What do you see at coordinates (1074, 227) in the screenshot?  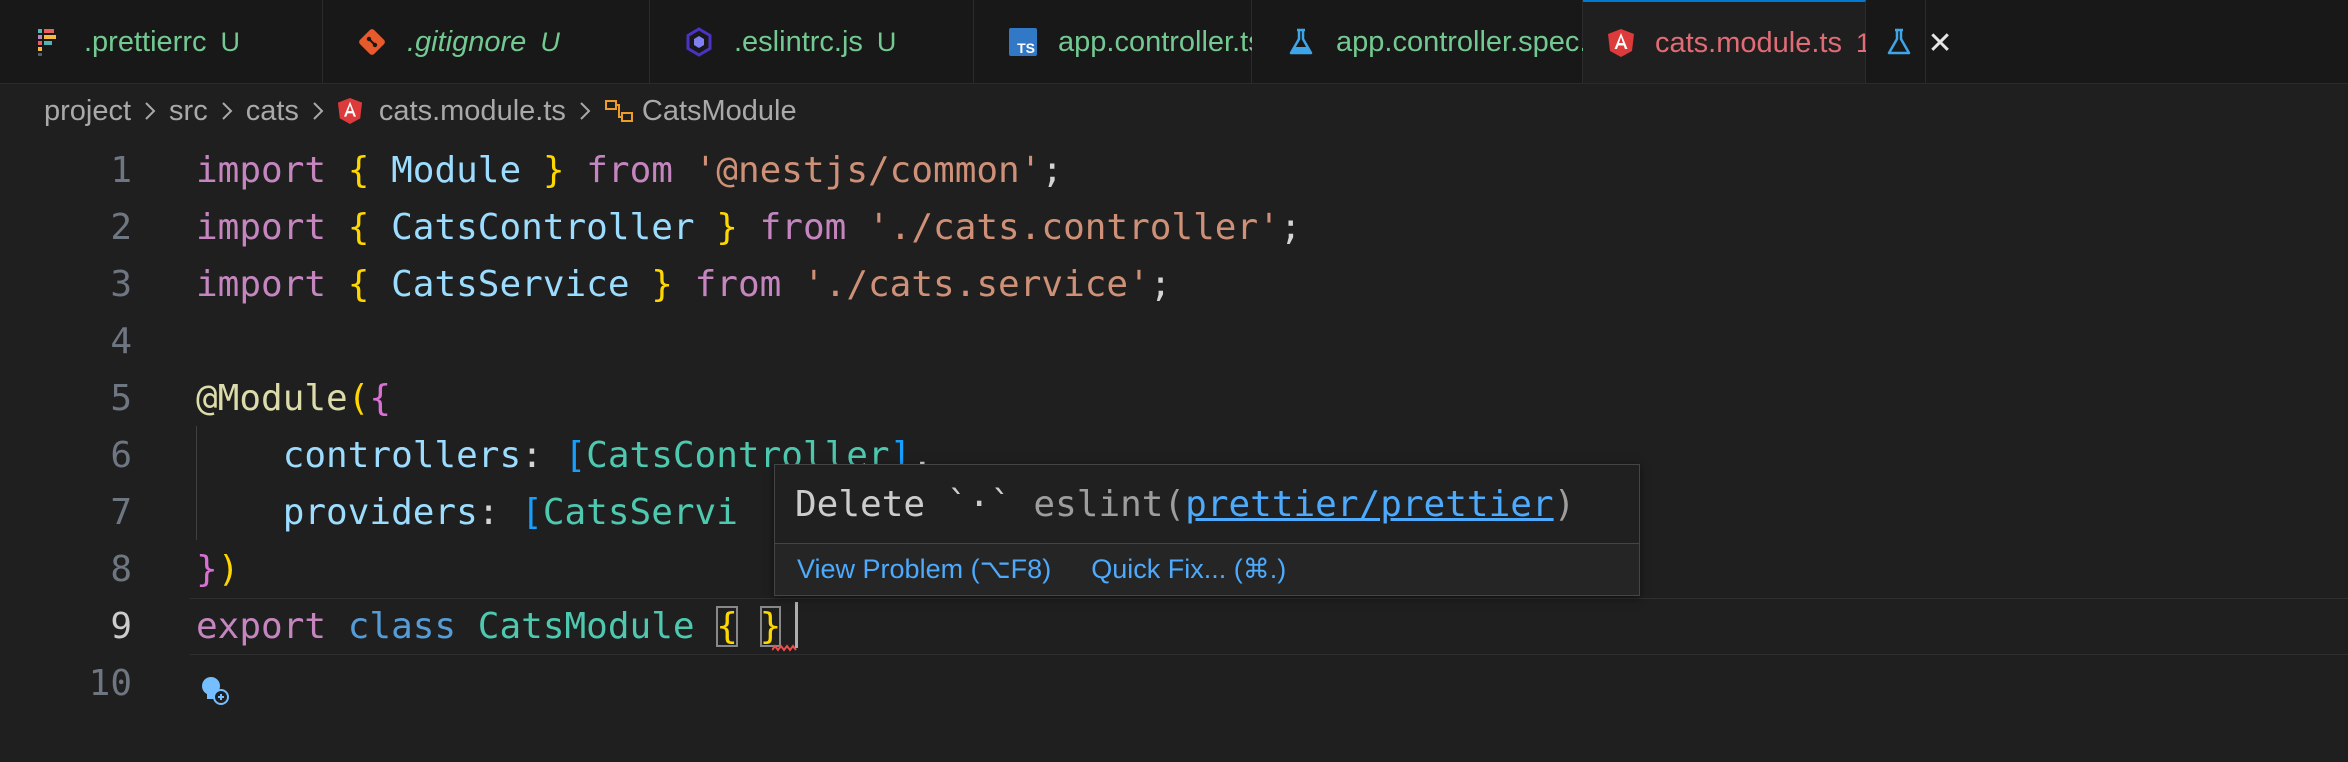 I see `code-token: './cats.controller'` at bounding box center [1074, 227].